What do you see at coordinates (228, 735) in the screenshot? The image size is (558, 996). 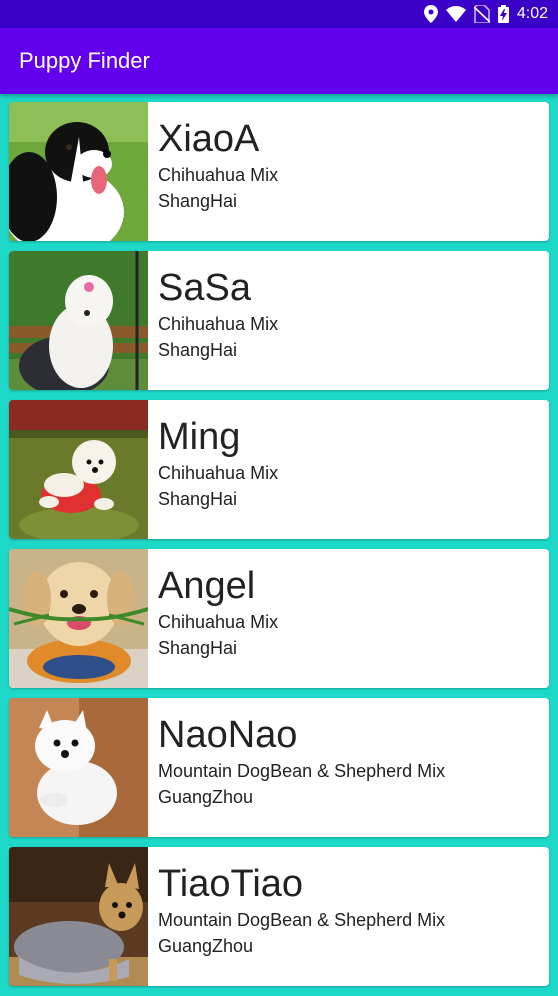 I see `puppy-name: NaoNao` at bounding box center [228, 735].